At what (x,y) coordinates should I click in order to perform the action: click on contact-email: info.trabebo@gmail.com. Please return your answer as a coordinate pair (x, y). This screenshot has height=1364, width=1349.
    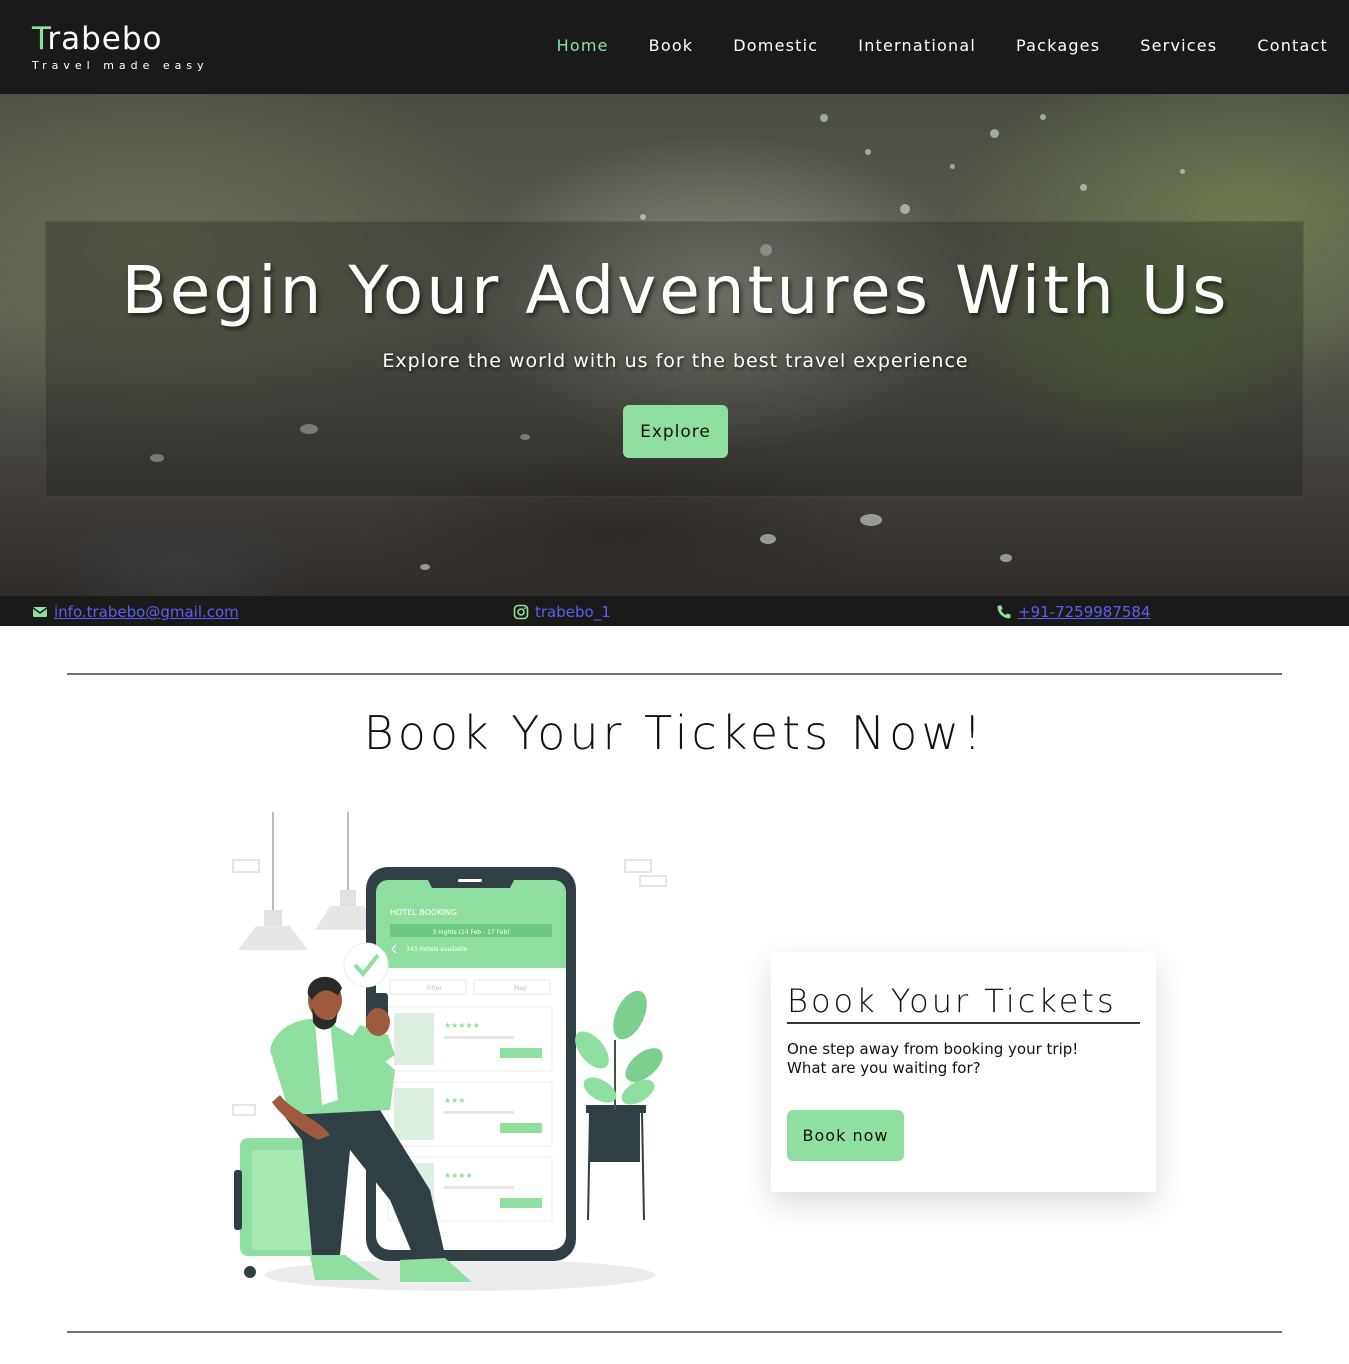
    Looking at the image, I should click on (135, 612).